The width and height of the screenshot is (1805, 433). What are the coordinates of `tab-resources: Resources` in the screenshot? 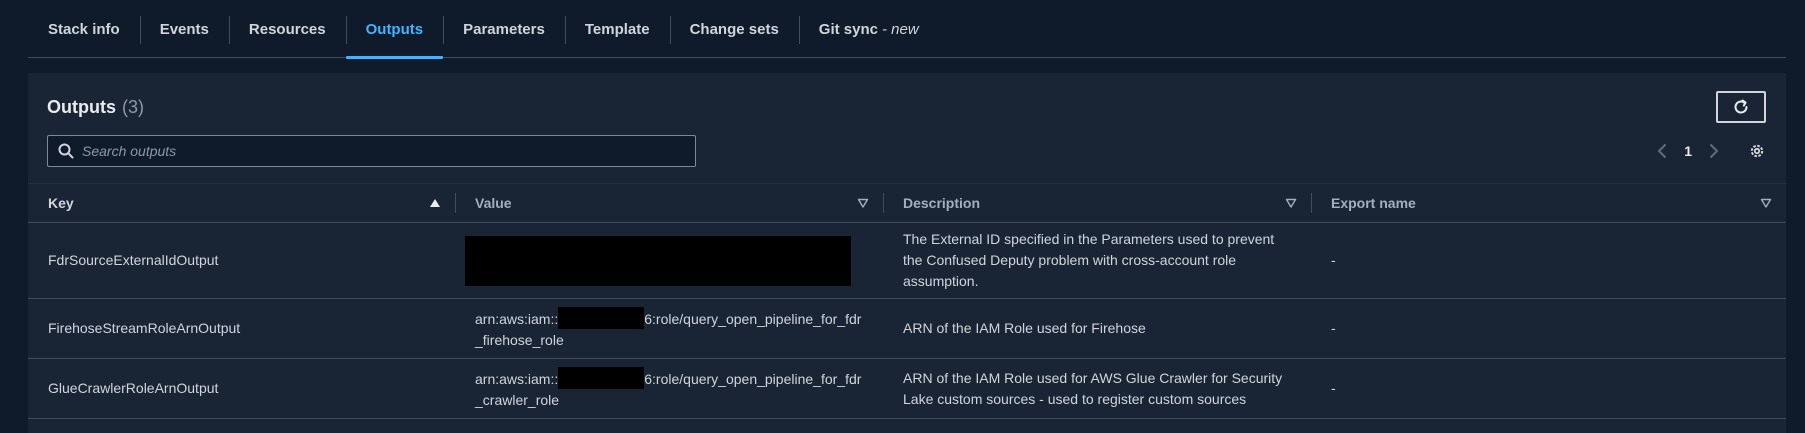 It's located at (287, 29).